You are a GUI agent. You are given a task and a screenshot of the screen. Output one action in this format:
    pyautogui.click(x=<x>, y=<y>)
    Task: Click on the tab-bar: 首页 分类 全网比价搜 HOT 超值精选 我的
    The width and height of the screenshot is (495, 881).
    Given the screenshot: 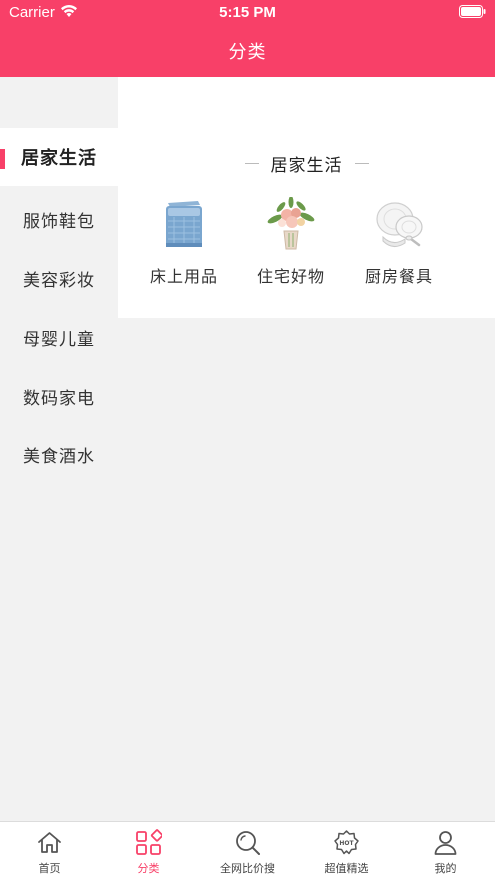 What is the action you would take?
    pyautogui.click(x=247, y=851)
    